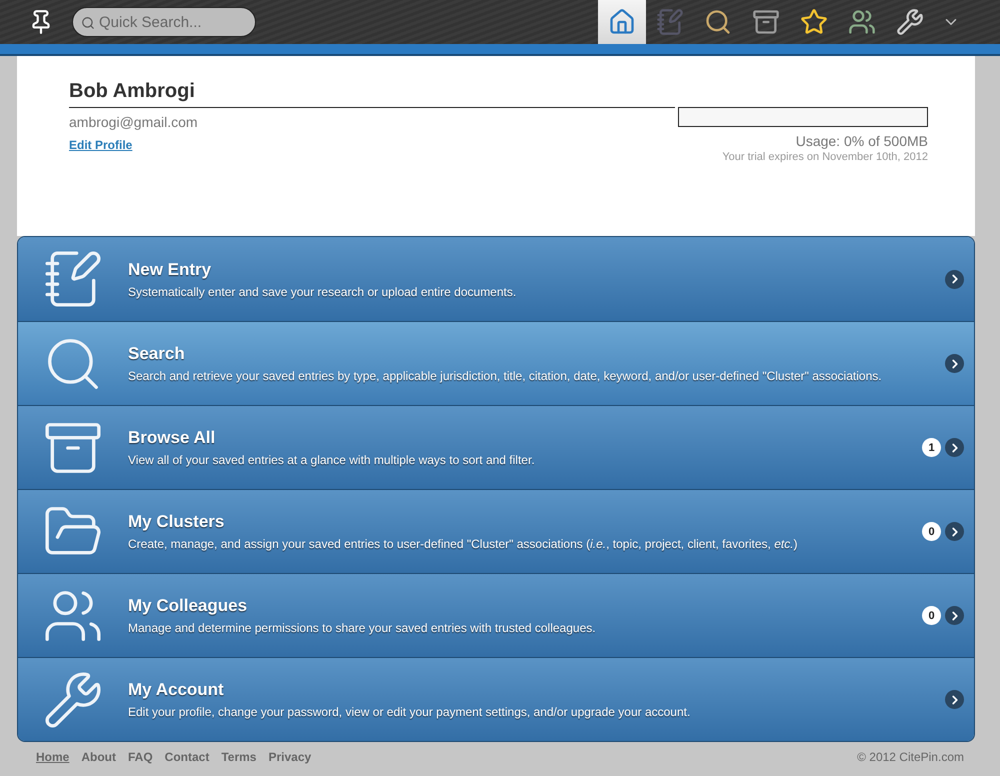 Image resolution: width=1000 pixels, height=776 pixels. What do you see at coordinates (910, 757) in the screenshot?
I see `copyright-text: © 2012 CitePin.com` at bounding box center [910, 757].